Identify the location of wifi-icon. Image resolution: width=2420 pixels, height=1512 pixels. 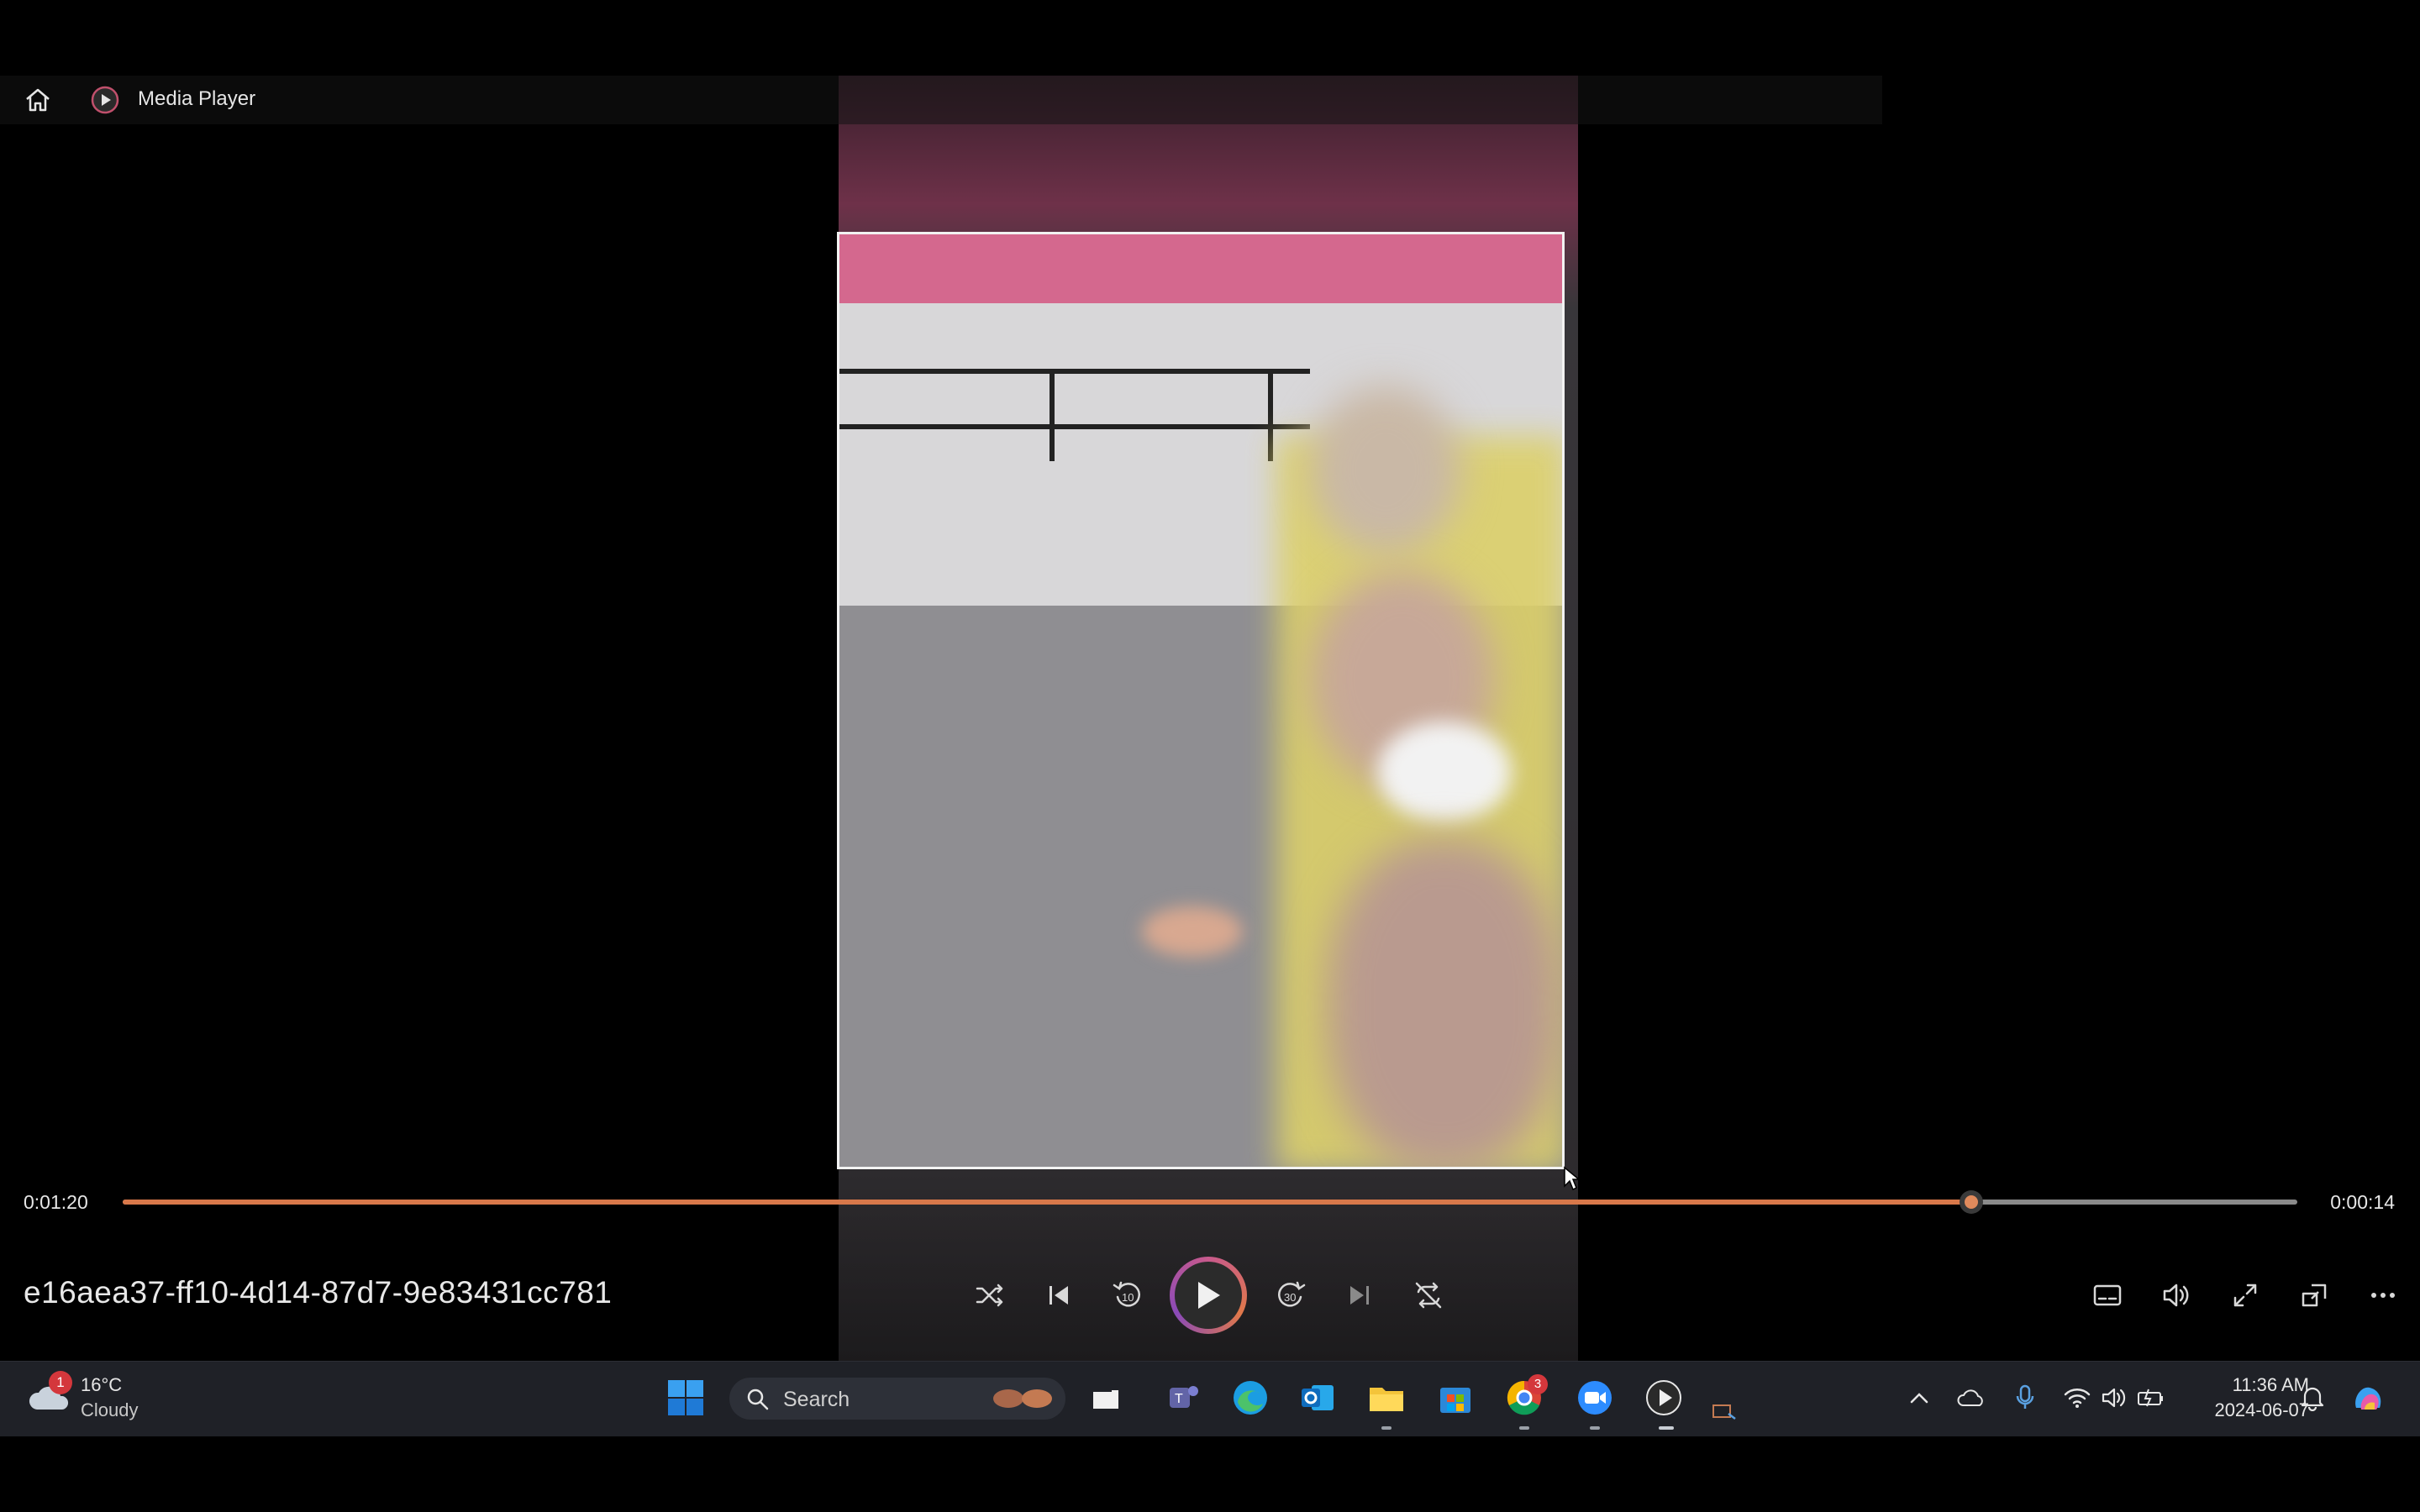
(2077, 1398).